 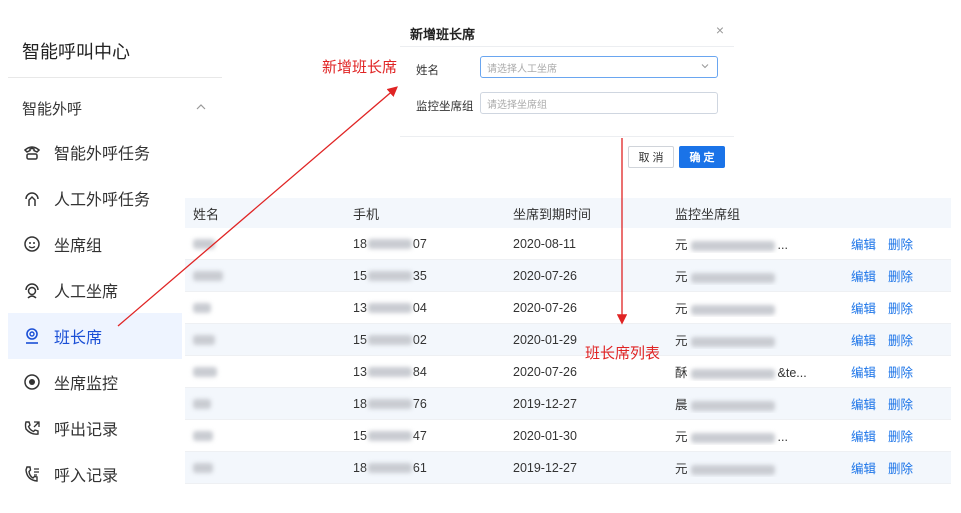 What do you see at coordinates (419, 403) in the screenshot?
I see `phone-suffix: 76` at bounding box center [419, 403].